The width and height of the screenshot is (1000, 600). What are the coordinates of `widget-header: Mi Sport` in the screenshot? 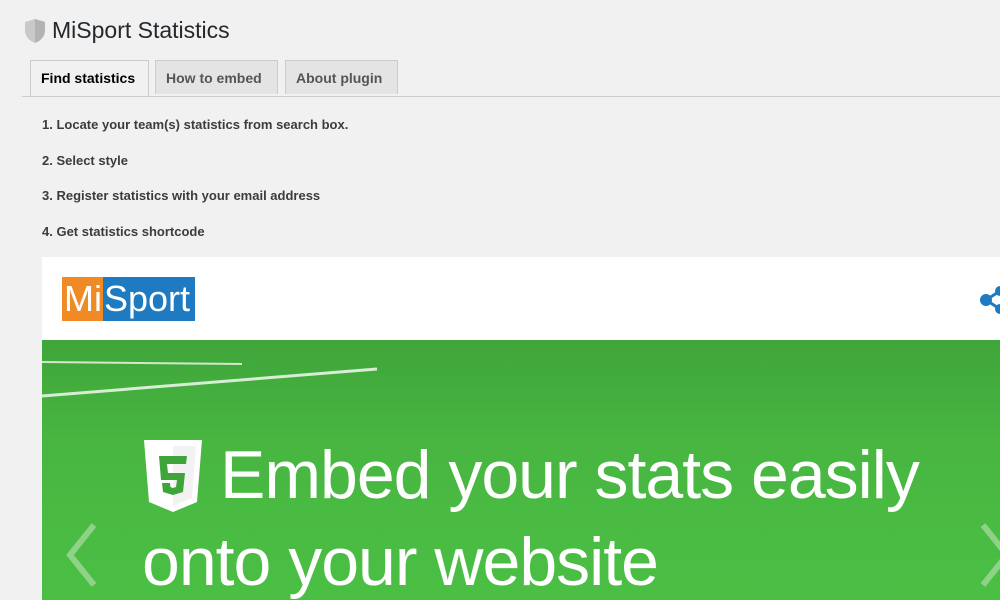 It's located at (521, 298).